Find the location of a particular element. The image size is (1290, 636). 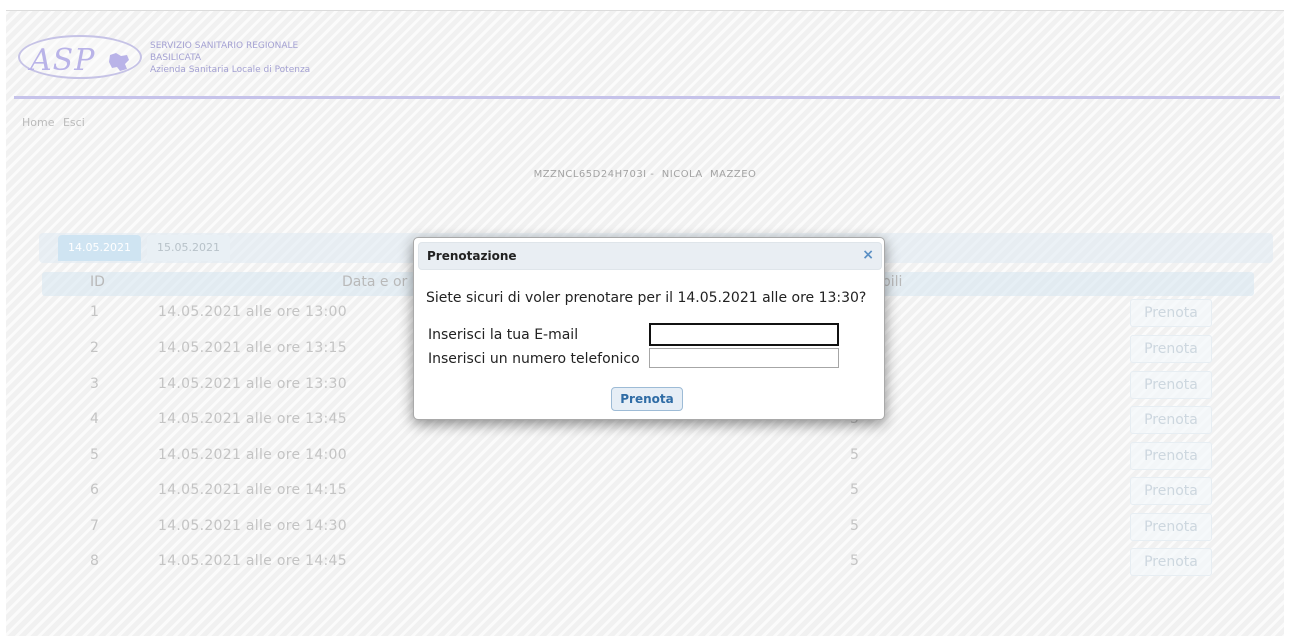

header-divider is located at coordinates (647, 97).